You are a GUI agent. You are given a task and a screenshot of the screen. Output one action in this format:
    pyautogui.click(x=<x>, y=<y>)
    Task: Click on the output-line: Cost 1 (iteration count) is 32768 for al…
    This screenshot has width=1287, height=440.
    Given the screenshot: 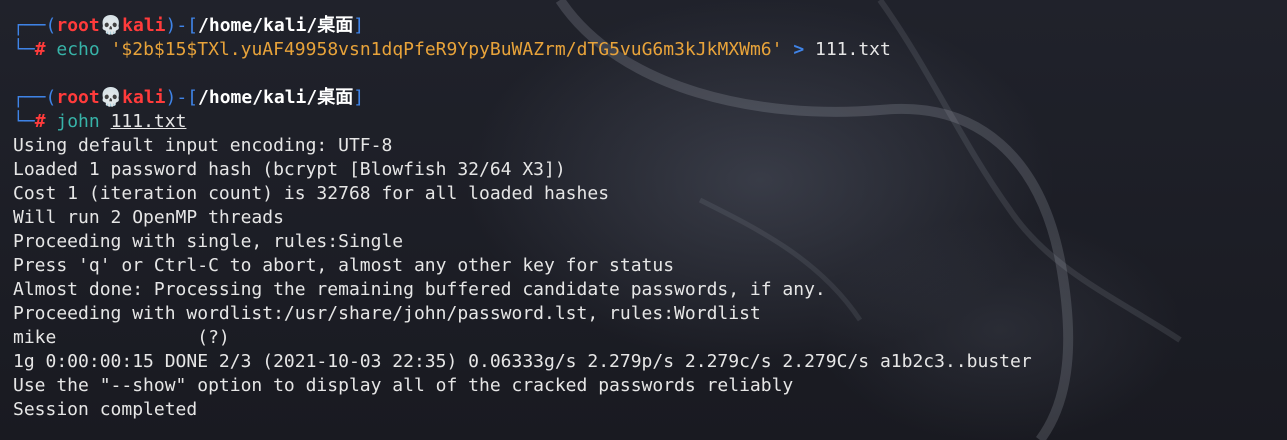 What is the action you would take?
    pyautogui.click(x=311, y=193)
    